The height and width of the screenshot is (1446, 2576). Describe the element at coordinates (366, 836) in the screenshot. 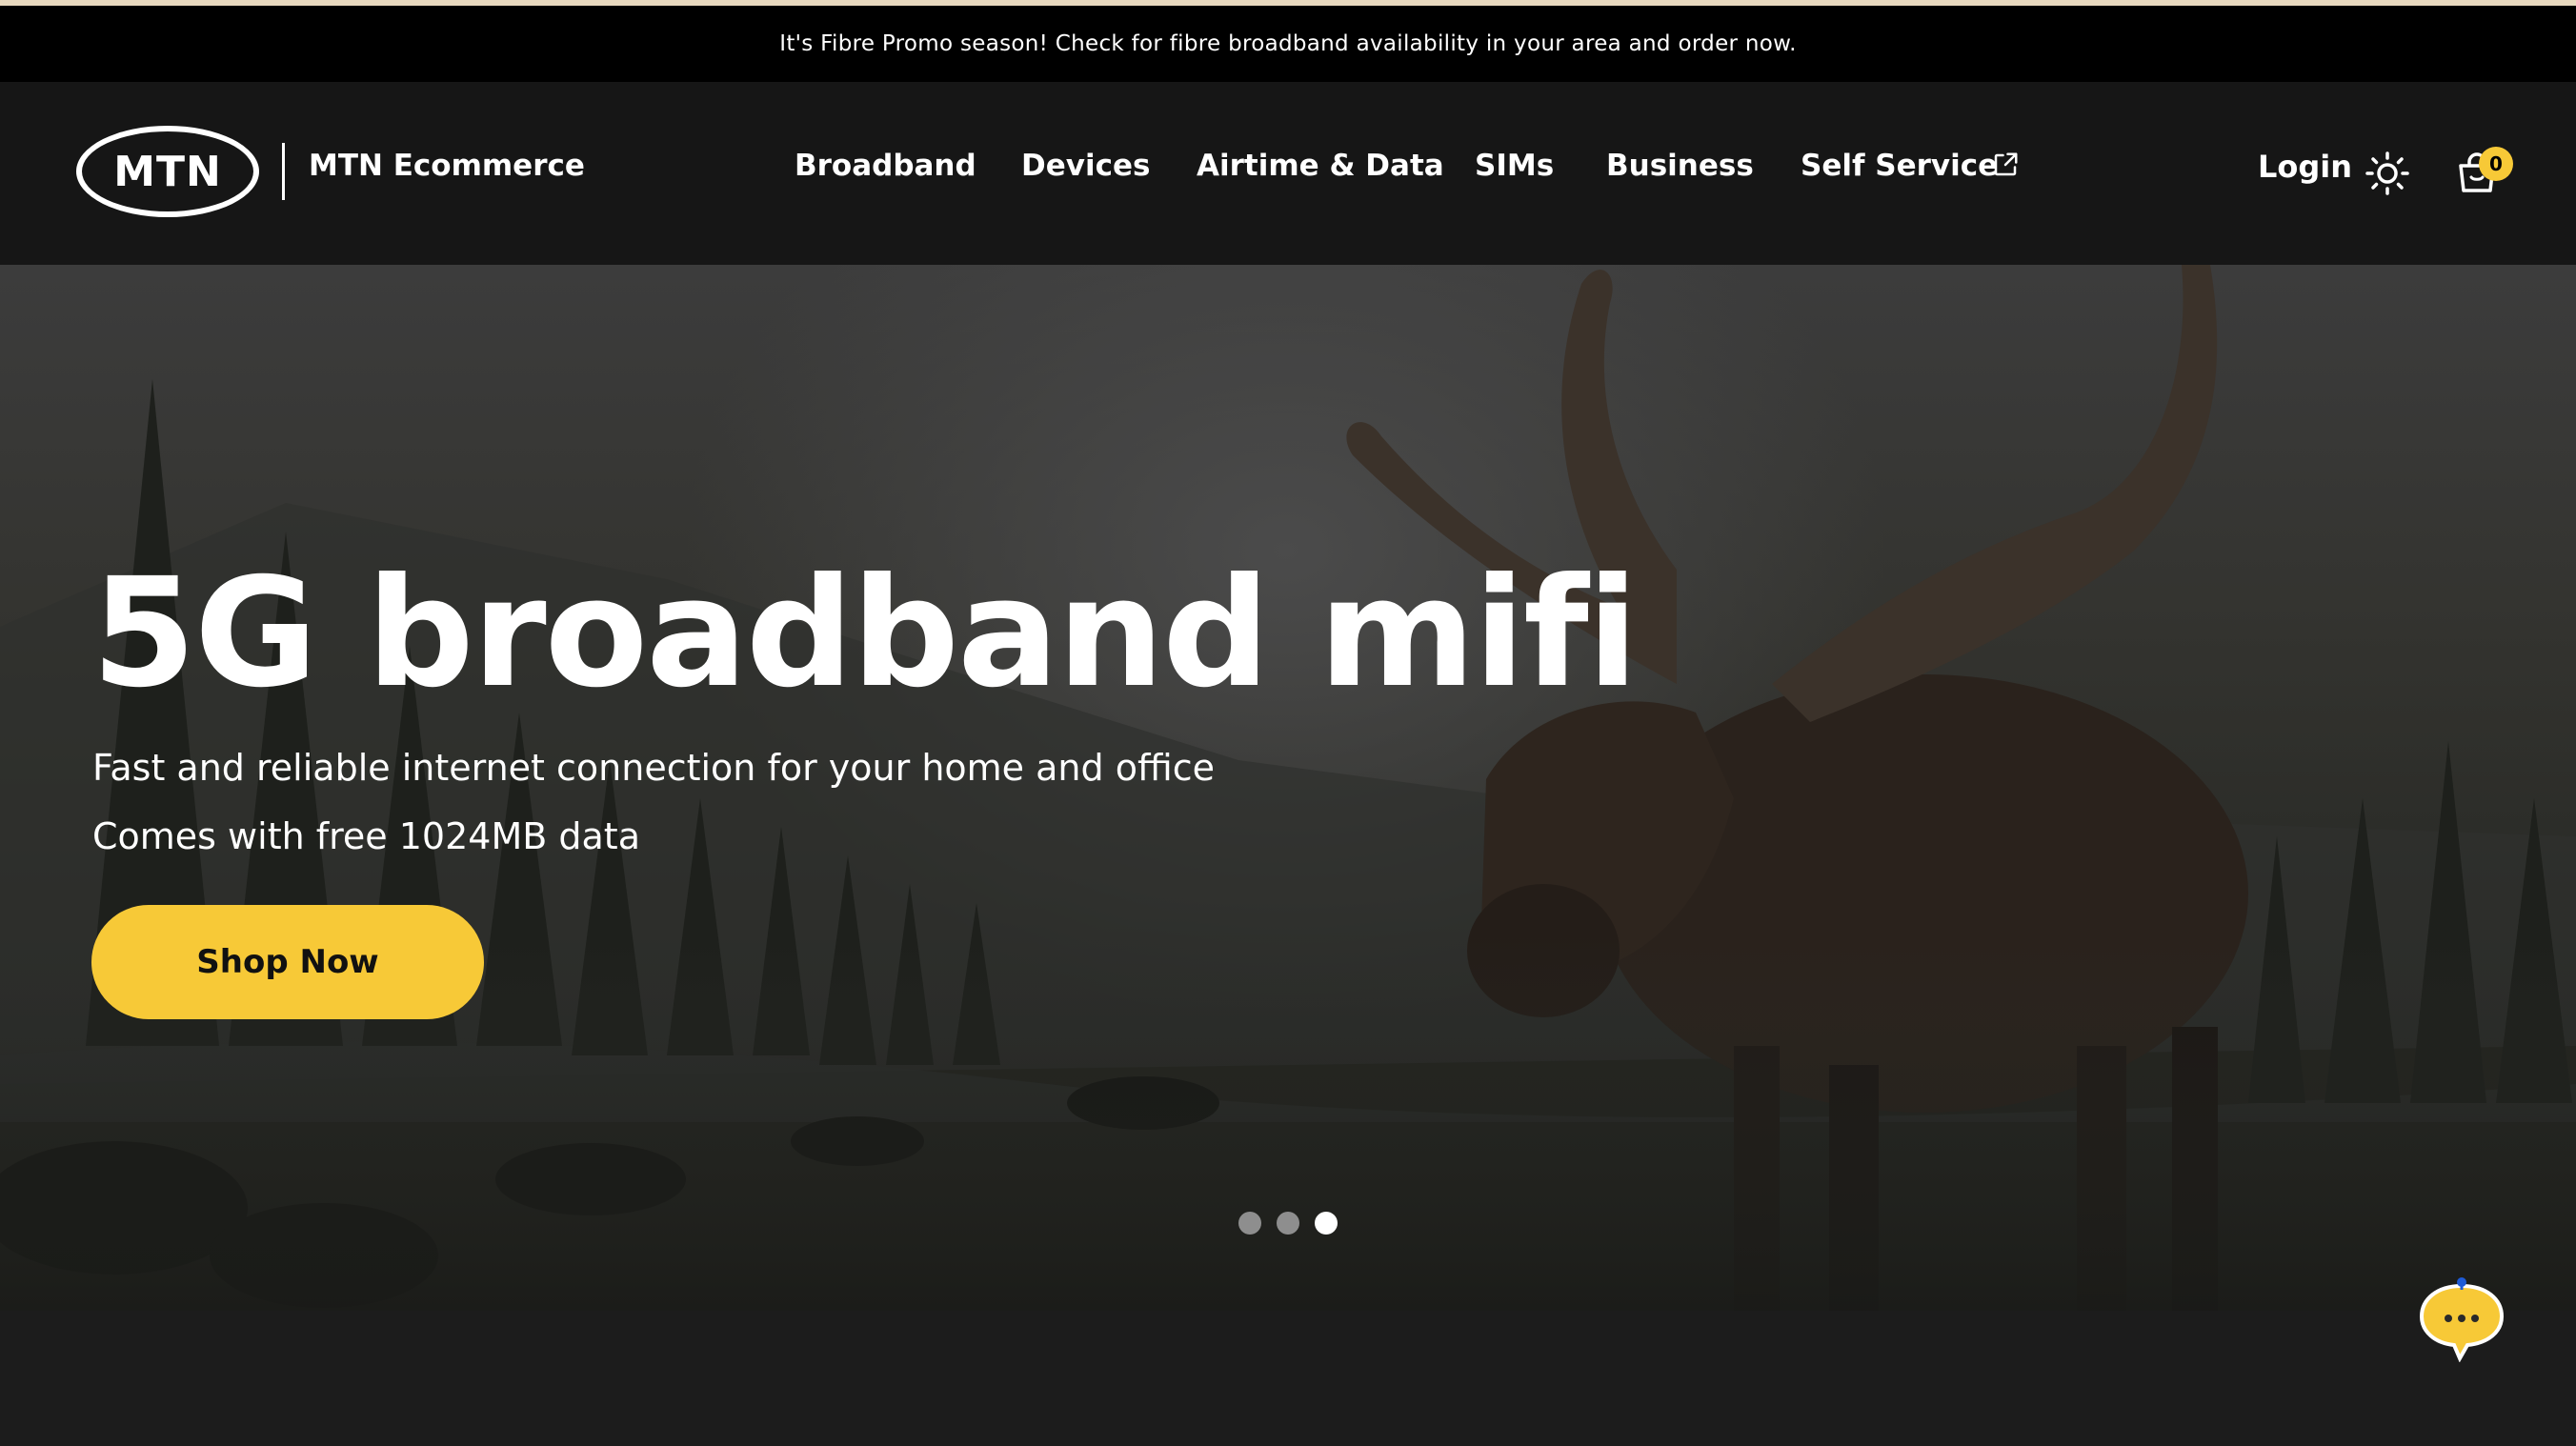

I see `hero-data-offer: Comes with free 1024MB data` at that location.